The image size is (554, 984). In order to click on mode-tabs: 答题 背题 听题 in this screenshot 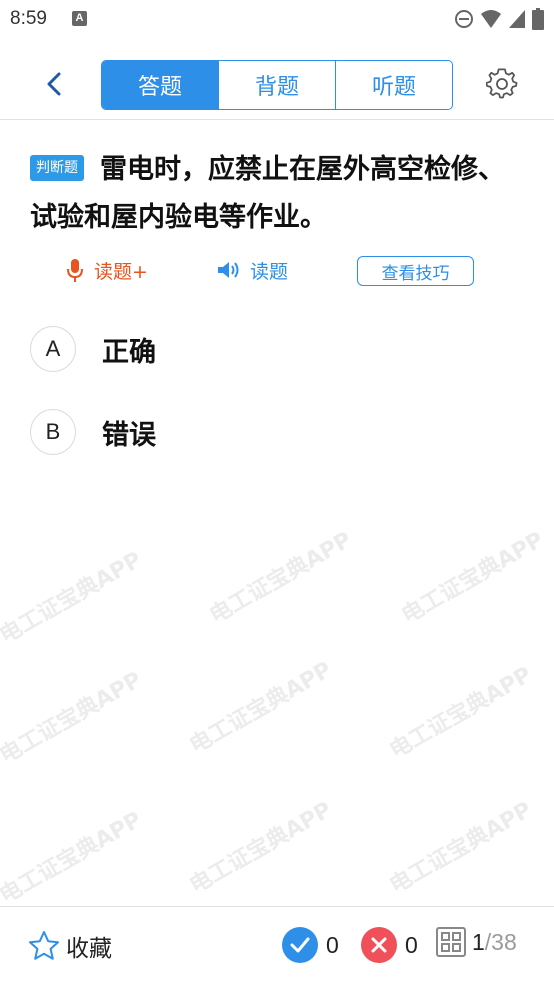, I will do `click(277, 85)`.